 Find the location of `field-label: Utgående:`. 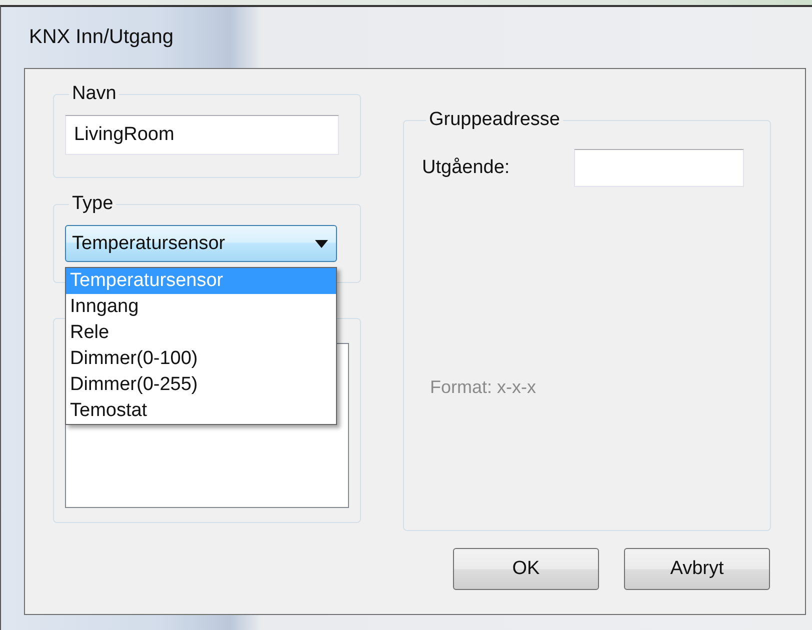

field-label: Utgående: is located at coordinates (466, 168).